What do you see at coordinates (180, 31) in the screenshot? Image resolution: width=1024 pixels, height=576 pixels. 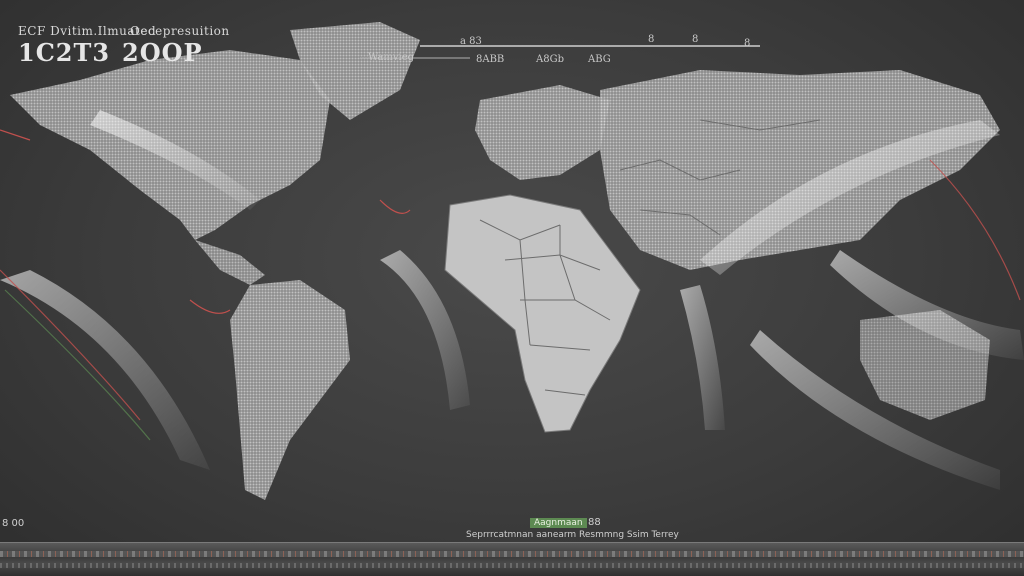 I see `header-subtitle-right: Oecepresuition` at bounding box center [180, 31].